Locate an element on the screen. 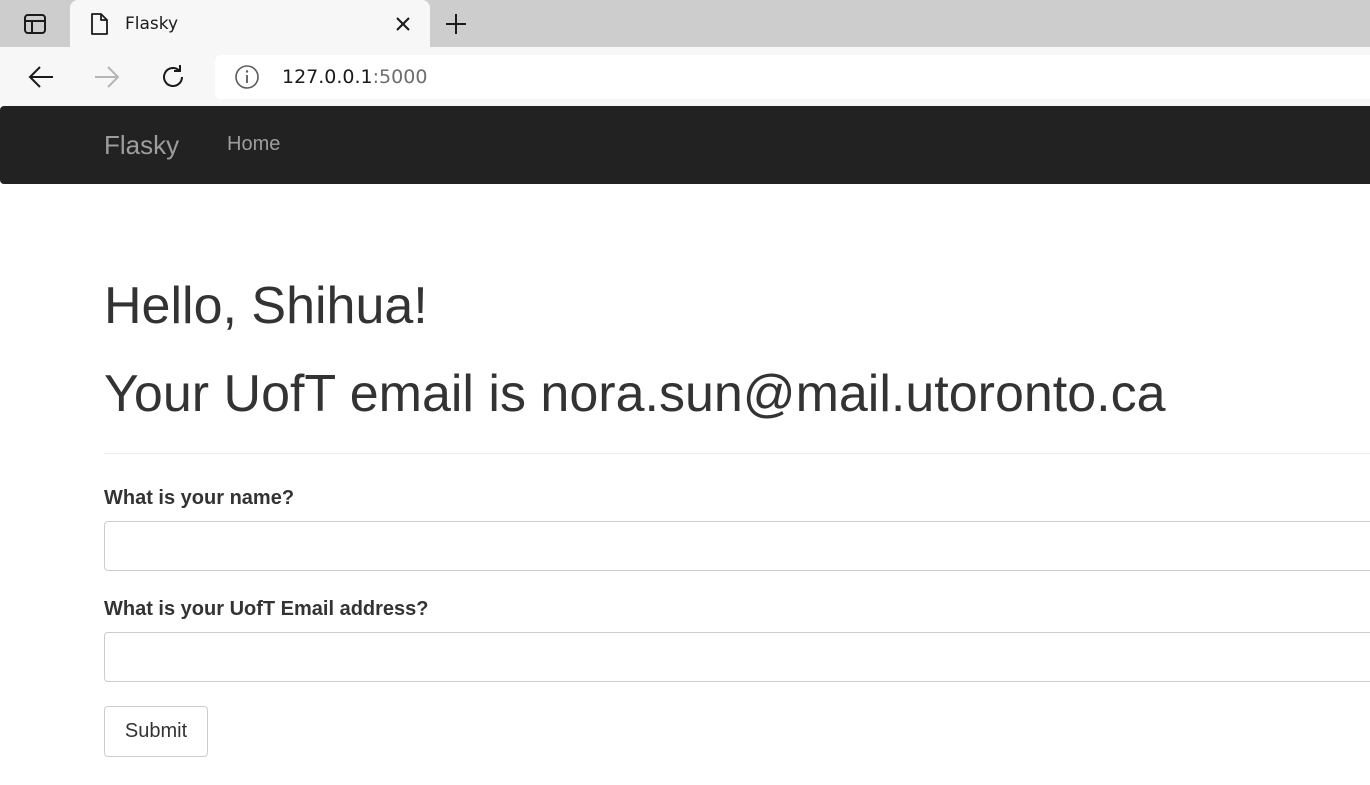 The image size is (1370, 785). email-input is located at coordinates (737, 657).